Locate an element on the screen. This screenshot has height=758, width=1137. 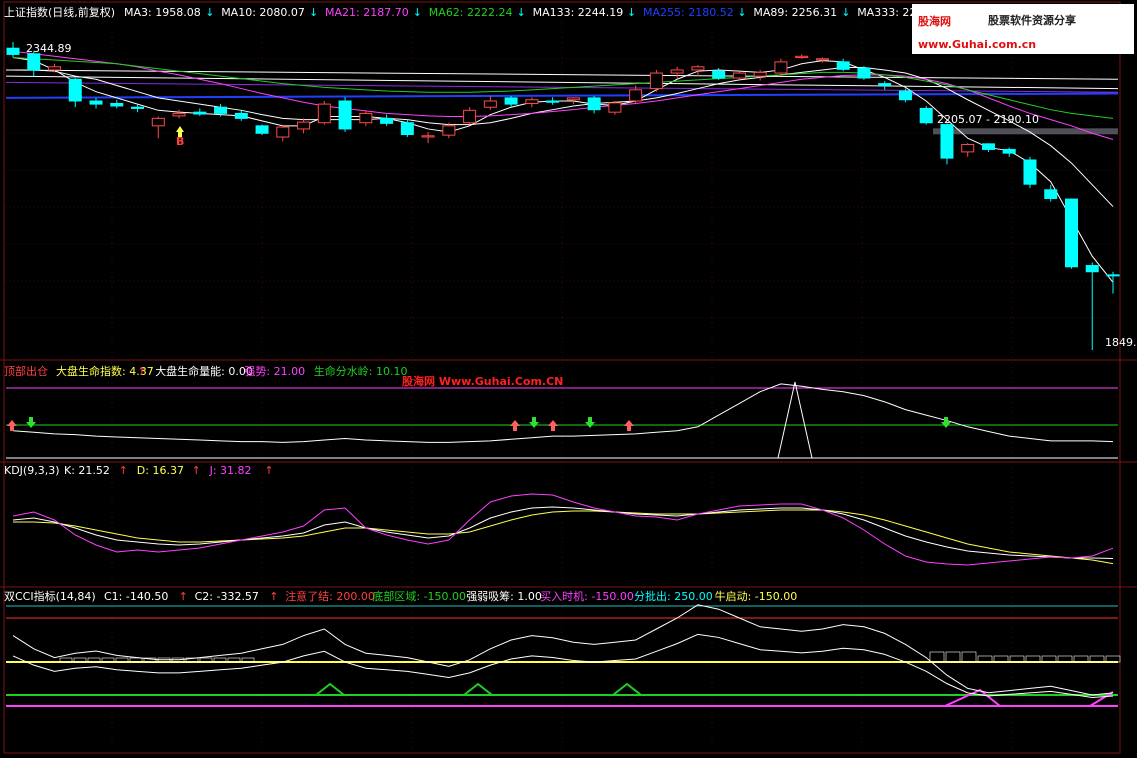
header-label: MA89: 2256.31 is located at coordinates (795, 12).